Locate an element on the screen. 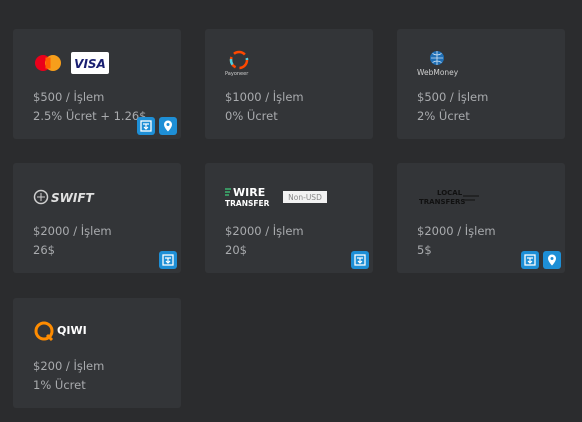 This screenshot has width=582, height=422. payment-card-visa-mastercard: VISA $500 / İşlem 2.5% Ücret + 1.26$ is located at coordinates (97, 84).